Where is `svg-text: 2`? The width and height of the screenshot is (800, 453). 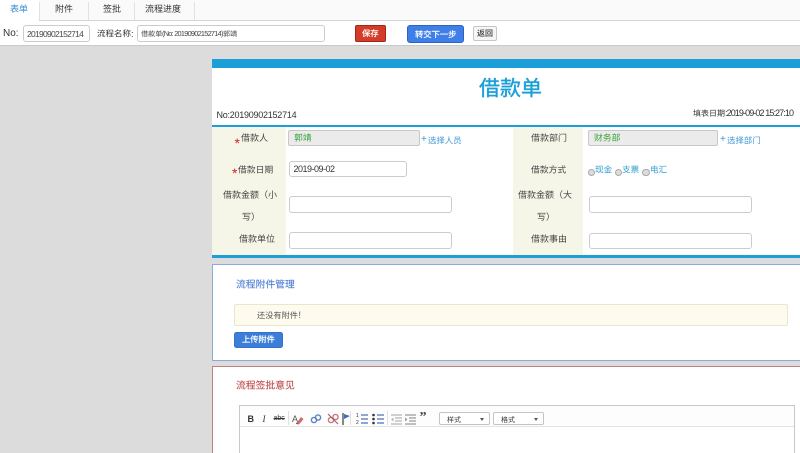
svg-text: 2 is located at coordinates (357, 422).